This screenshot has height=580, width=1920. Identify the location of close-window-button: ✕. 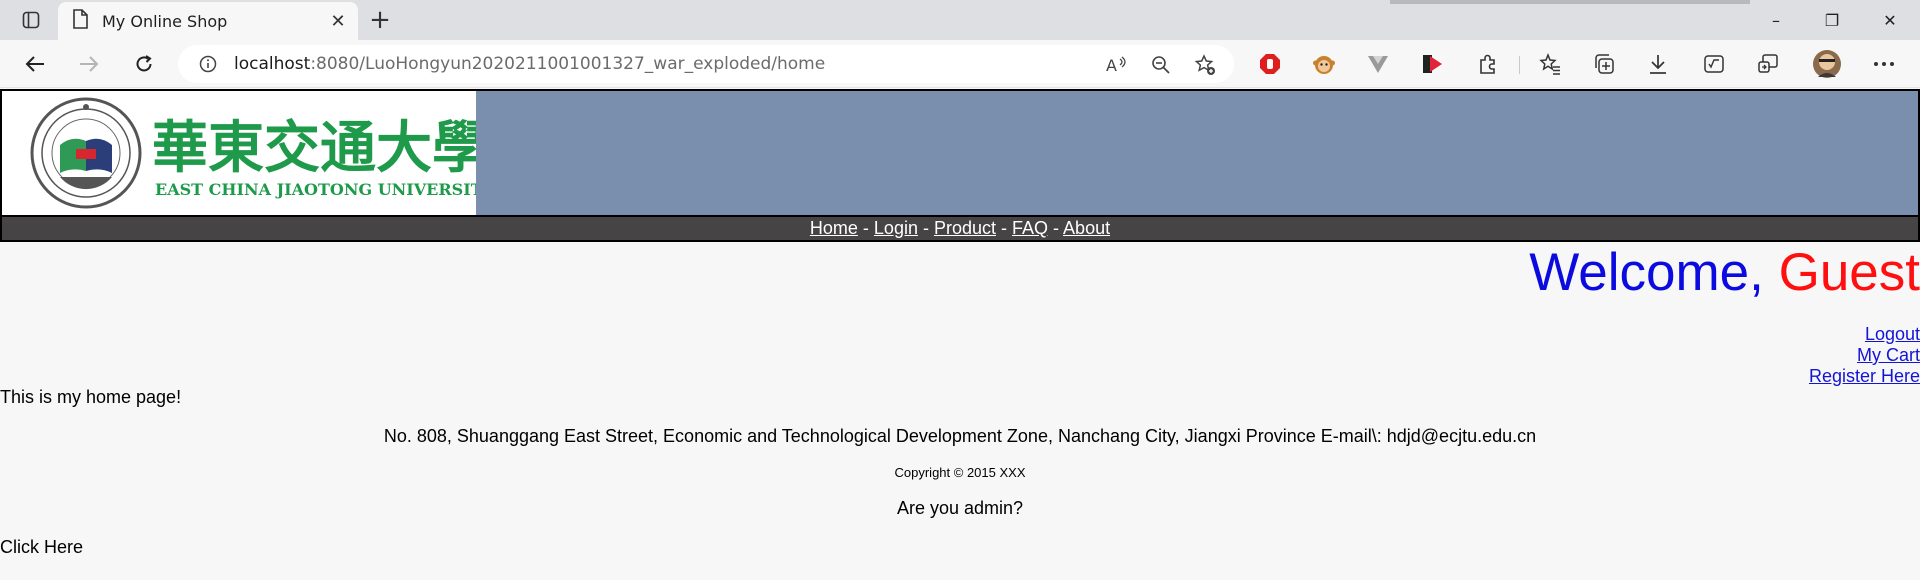
(1890, 20).